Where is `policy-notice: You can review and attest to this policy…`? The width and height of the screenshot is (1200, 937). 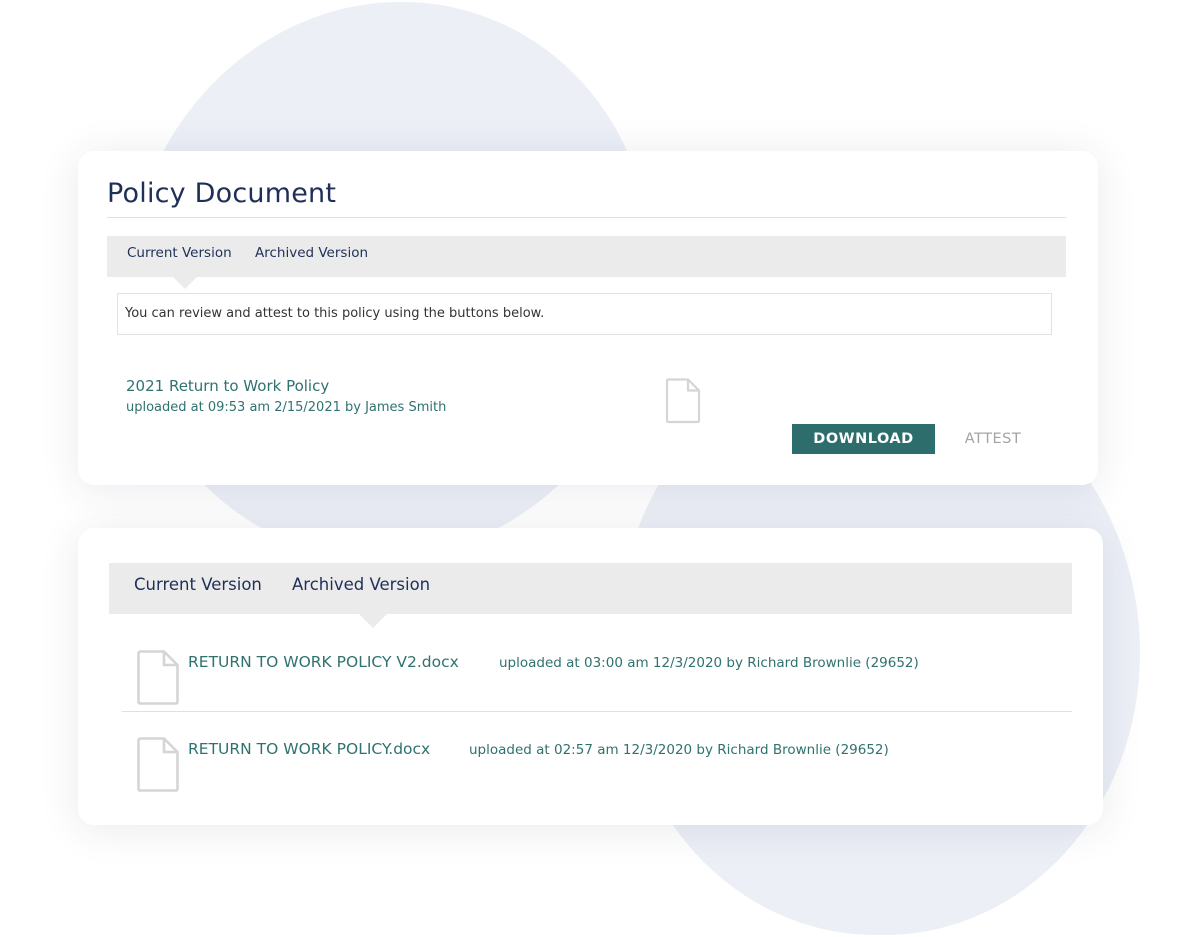
policy-notice: You can review and attest to this policy… is located at coordinates (584, 314).